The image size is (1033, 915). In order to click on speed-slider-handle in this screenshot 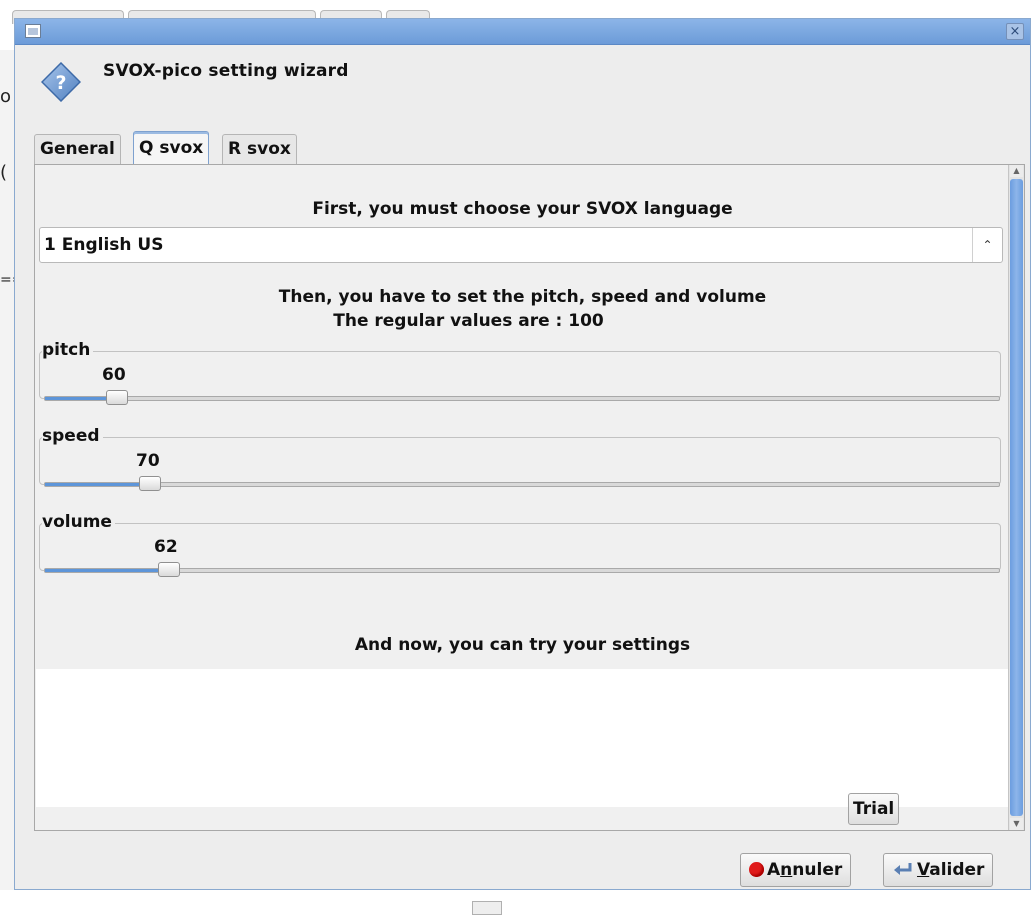, I will do `click(150, 483)`.